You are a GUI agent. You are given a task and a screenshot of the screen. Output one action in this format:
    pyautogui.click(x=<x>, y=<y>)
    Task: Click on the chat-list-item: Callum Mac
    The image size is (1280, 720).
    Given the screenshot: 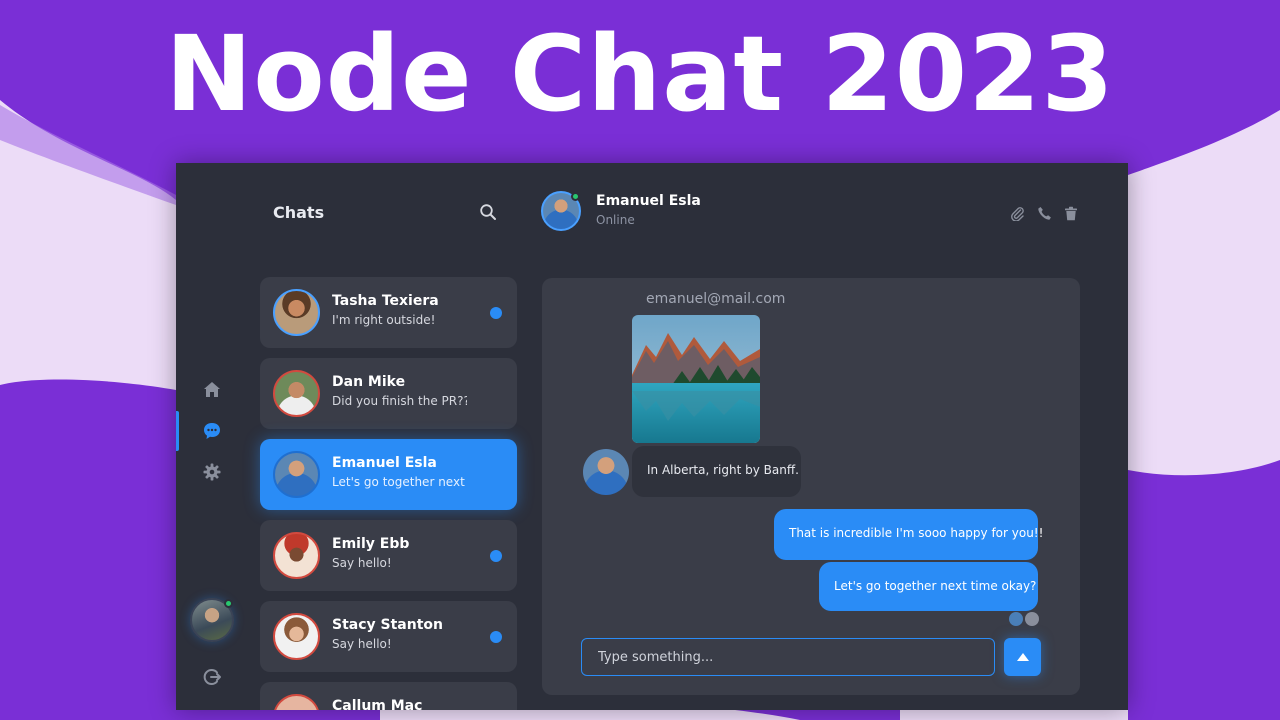 What is the action you would take?
    pyautogui.click(x=388, y=696)
    